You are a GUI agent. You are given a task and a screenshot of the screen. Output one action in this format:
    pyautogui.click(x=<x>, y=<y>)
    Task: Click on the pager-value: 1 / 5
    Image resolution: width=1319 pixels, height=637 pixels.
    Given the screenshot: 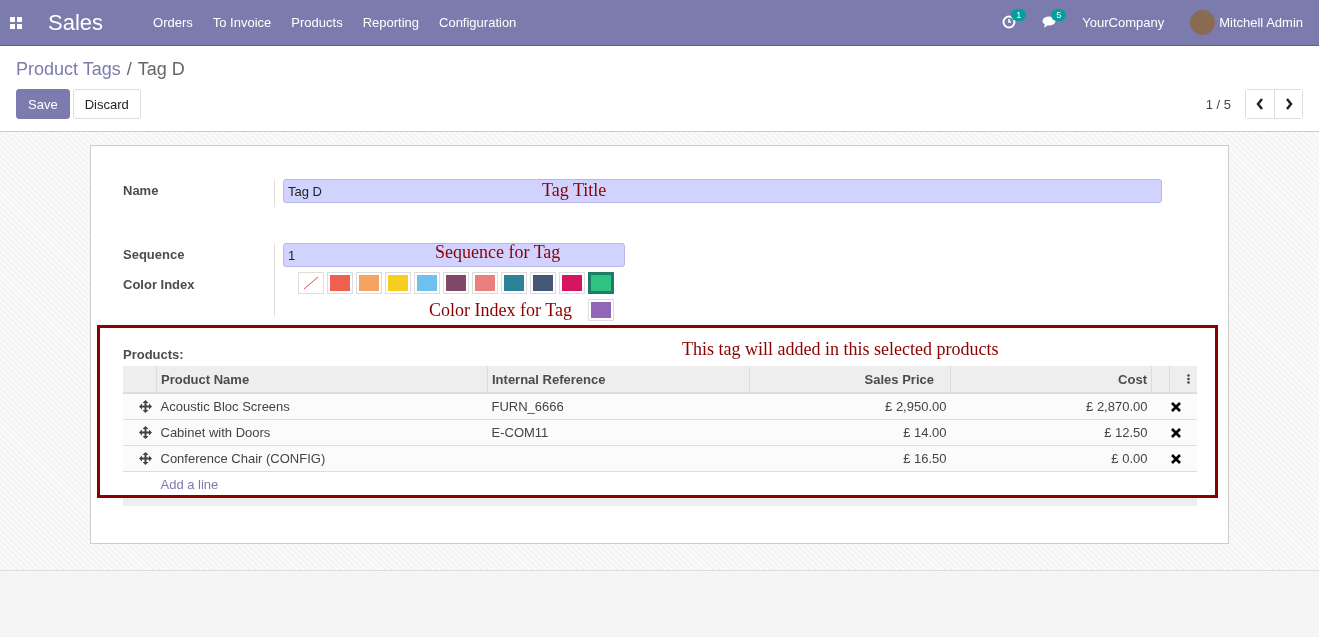 What is the action you would take?
    pyautogui.click(x=1218, y=104)
    